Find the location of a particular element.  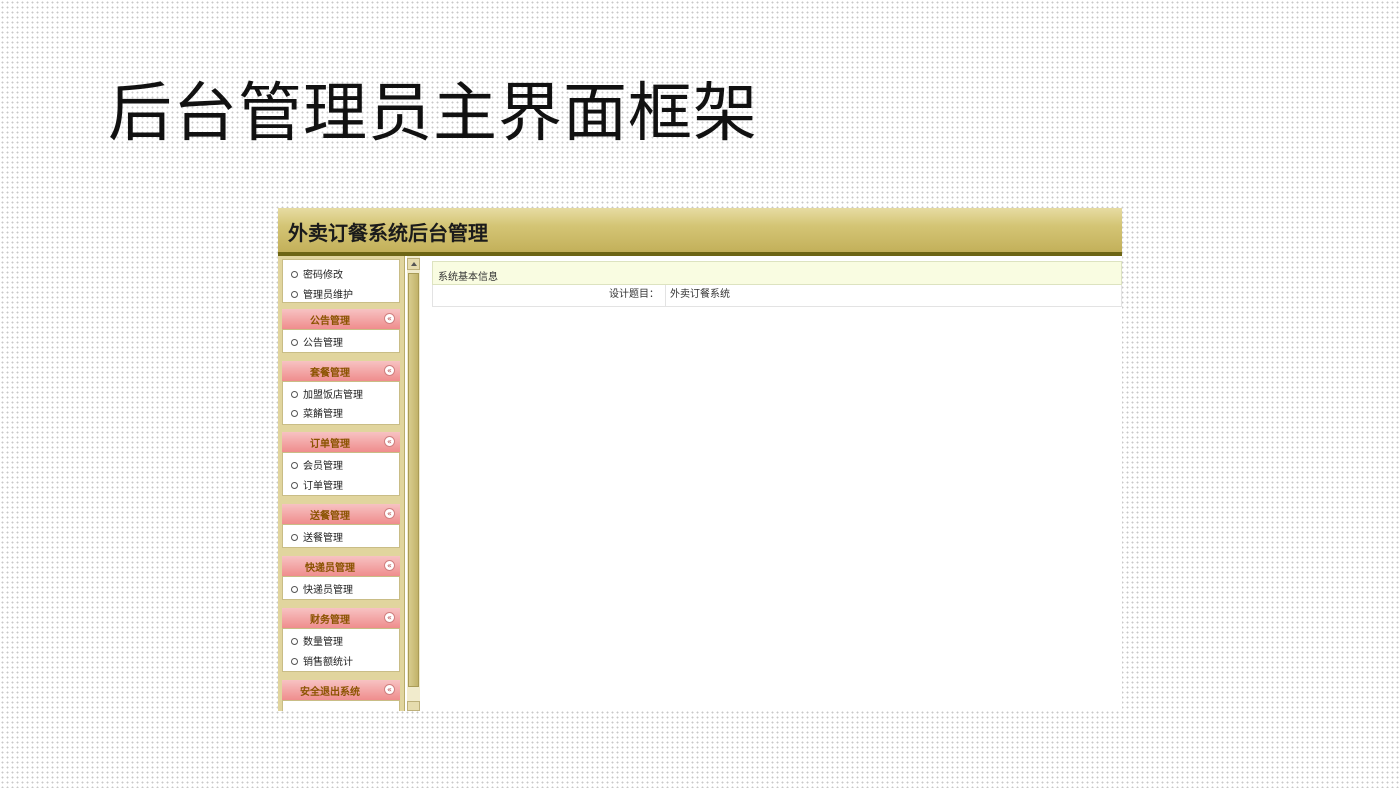

menu-item-label: 菜餚管理 is located at coordinates (323, 414).